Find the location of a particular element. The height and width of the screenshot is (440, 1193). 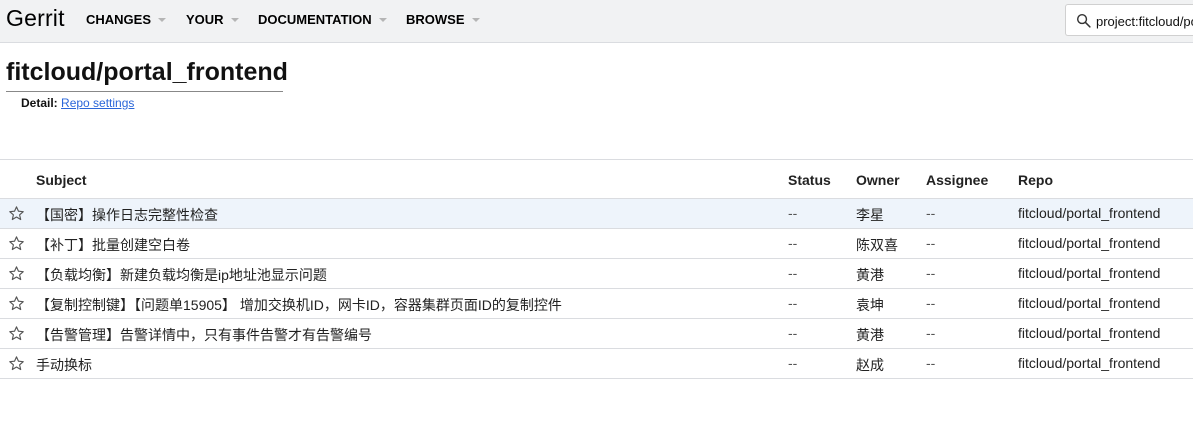

top-navigation-bar: Gerrit CHANGES YOUR DOCUMENTATION BROWSE is located at coordinates (596, 21).